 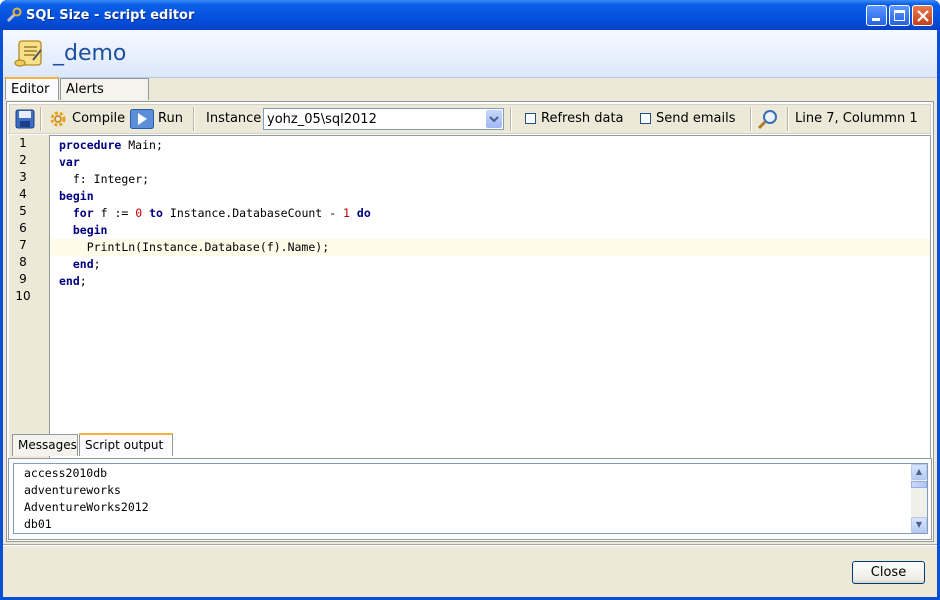 What do you see at coordinates (768, 119) in the screenshot?
I see `search-icon` at bounding box center [768, 119].